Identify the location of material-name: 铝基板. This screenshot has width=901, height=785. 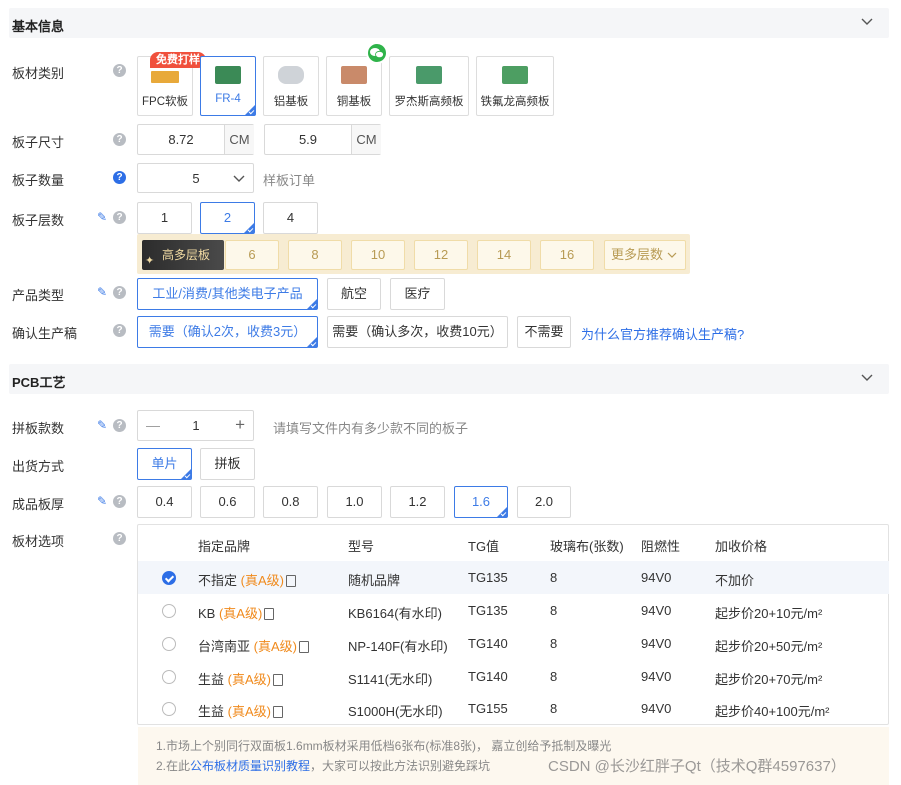
(291, 102).